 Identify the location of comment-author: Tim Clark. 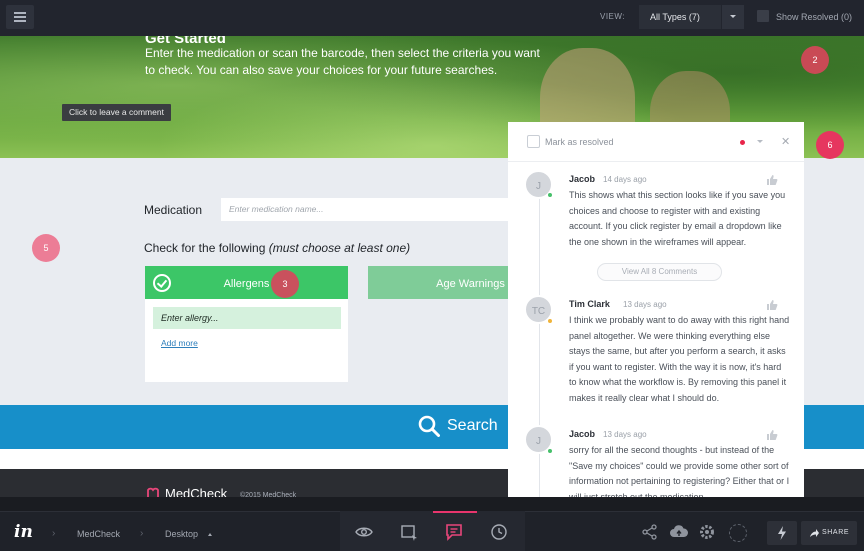
(589, 304).